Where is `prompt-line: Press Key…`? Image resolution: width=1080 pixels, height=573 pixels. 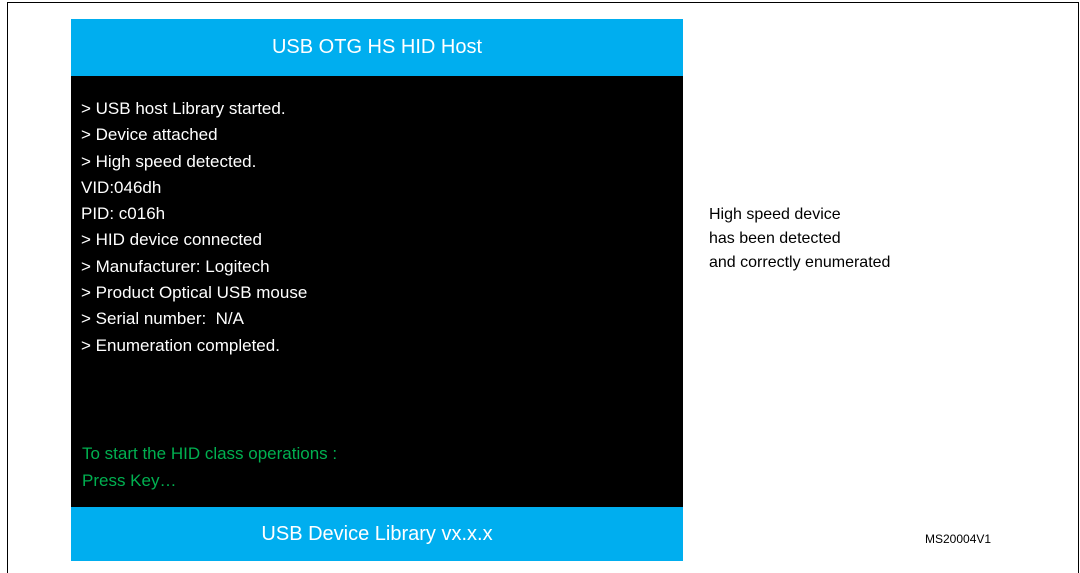 prompt-line: Press Key… is located at coordinates (129, 480).